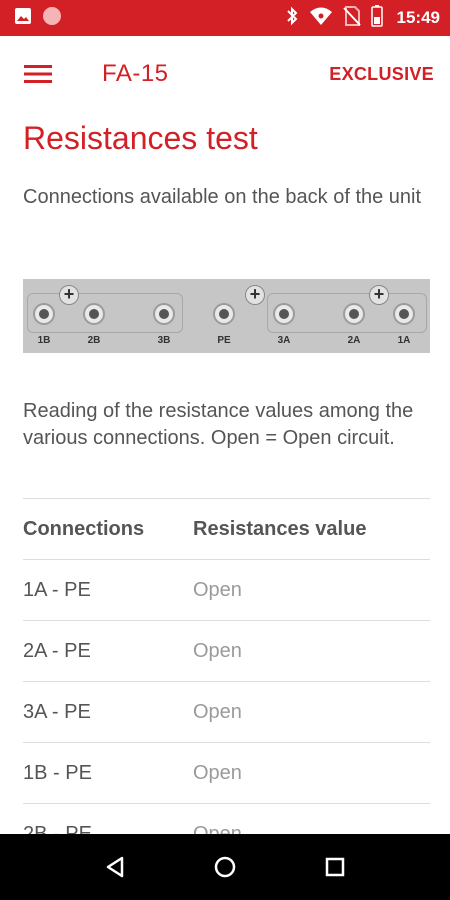  What do you see at coordinates (57, 828) in the screenshot?
I see `connection-cell: 2B - PE` at bounding box center [57, 828].